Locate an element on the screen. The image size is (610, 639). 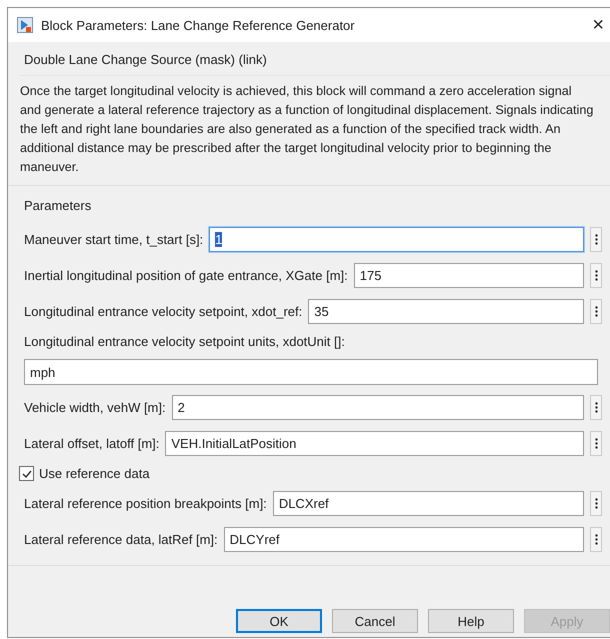
parameter-field: 1 is located at coordinates (396, 239).